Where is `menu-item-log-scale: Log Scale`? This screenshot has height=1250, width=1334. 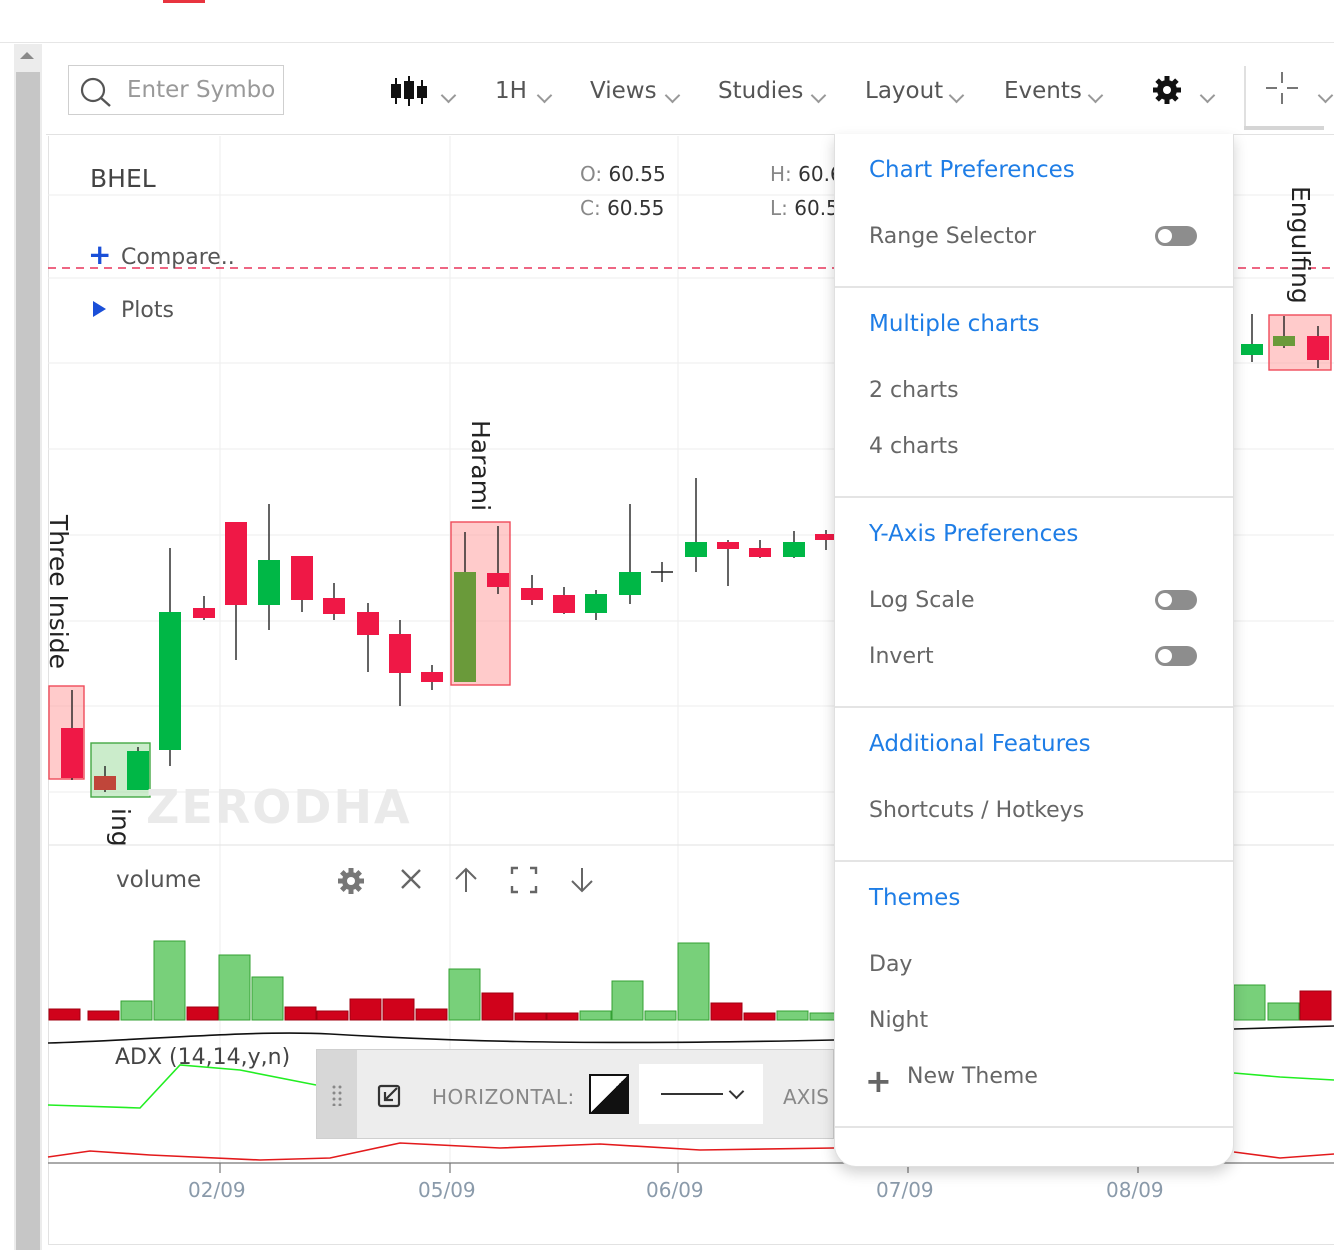
menu-item-log-scale: Log Scale is located at coordinates (921, 600).